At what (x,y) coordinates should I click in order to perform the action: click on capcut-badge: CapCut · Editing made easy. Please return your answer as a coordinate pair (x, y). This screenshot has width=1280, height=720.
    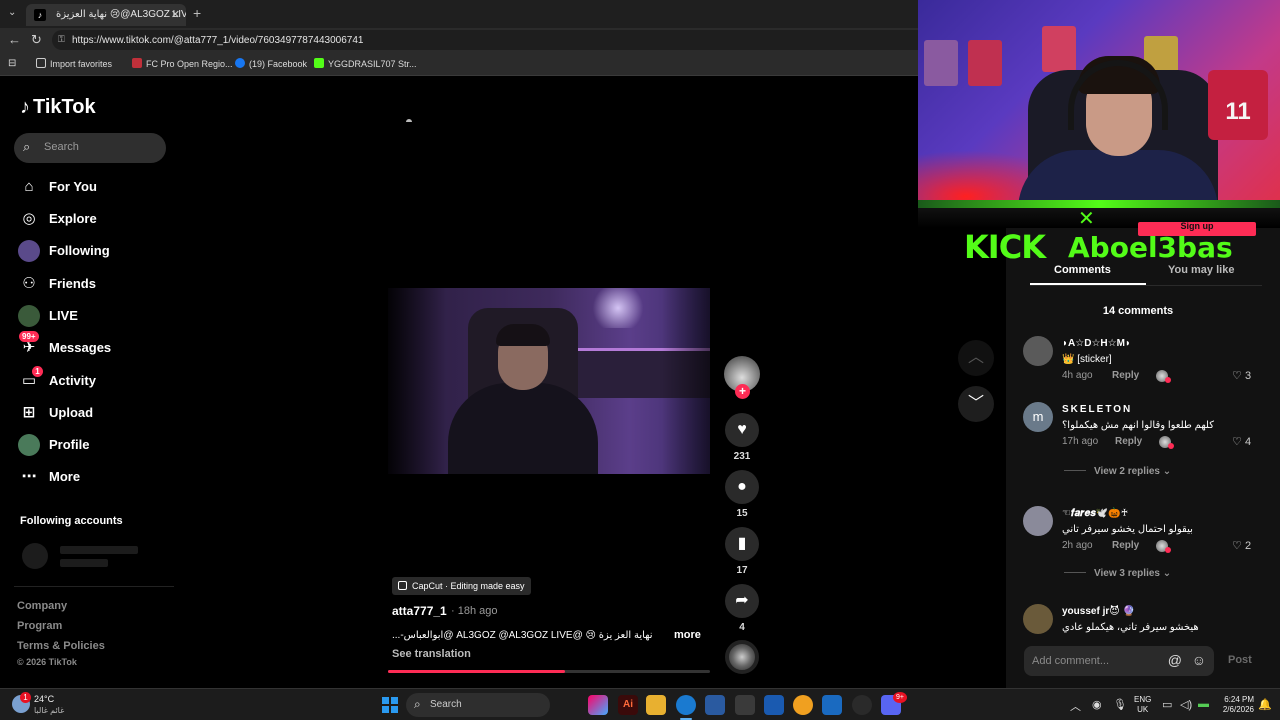
    Looking at the image, I should click on (461, 586).